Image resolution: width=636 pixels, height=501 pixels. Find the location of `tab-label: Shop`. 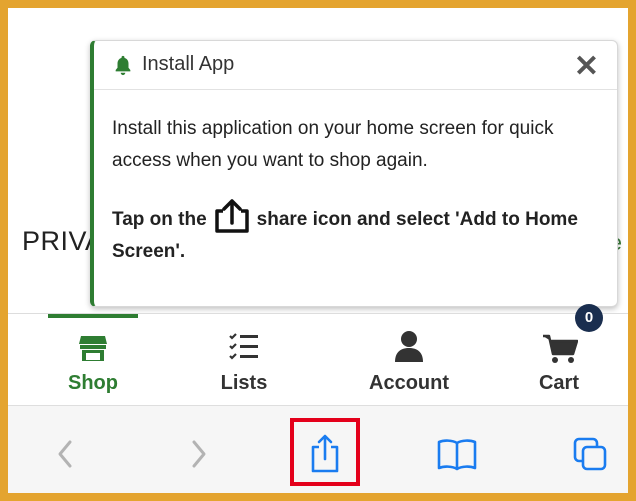

tab-label: Shop is located at coordinates (93, 383).